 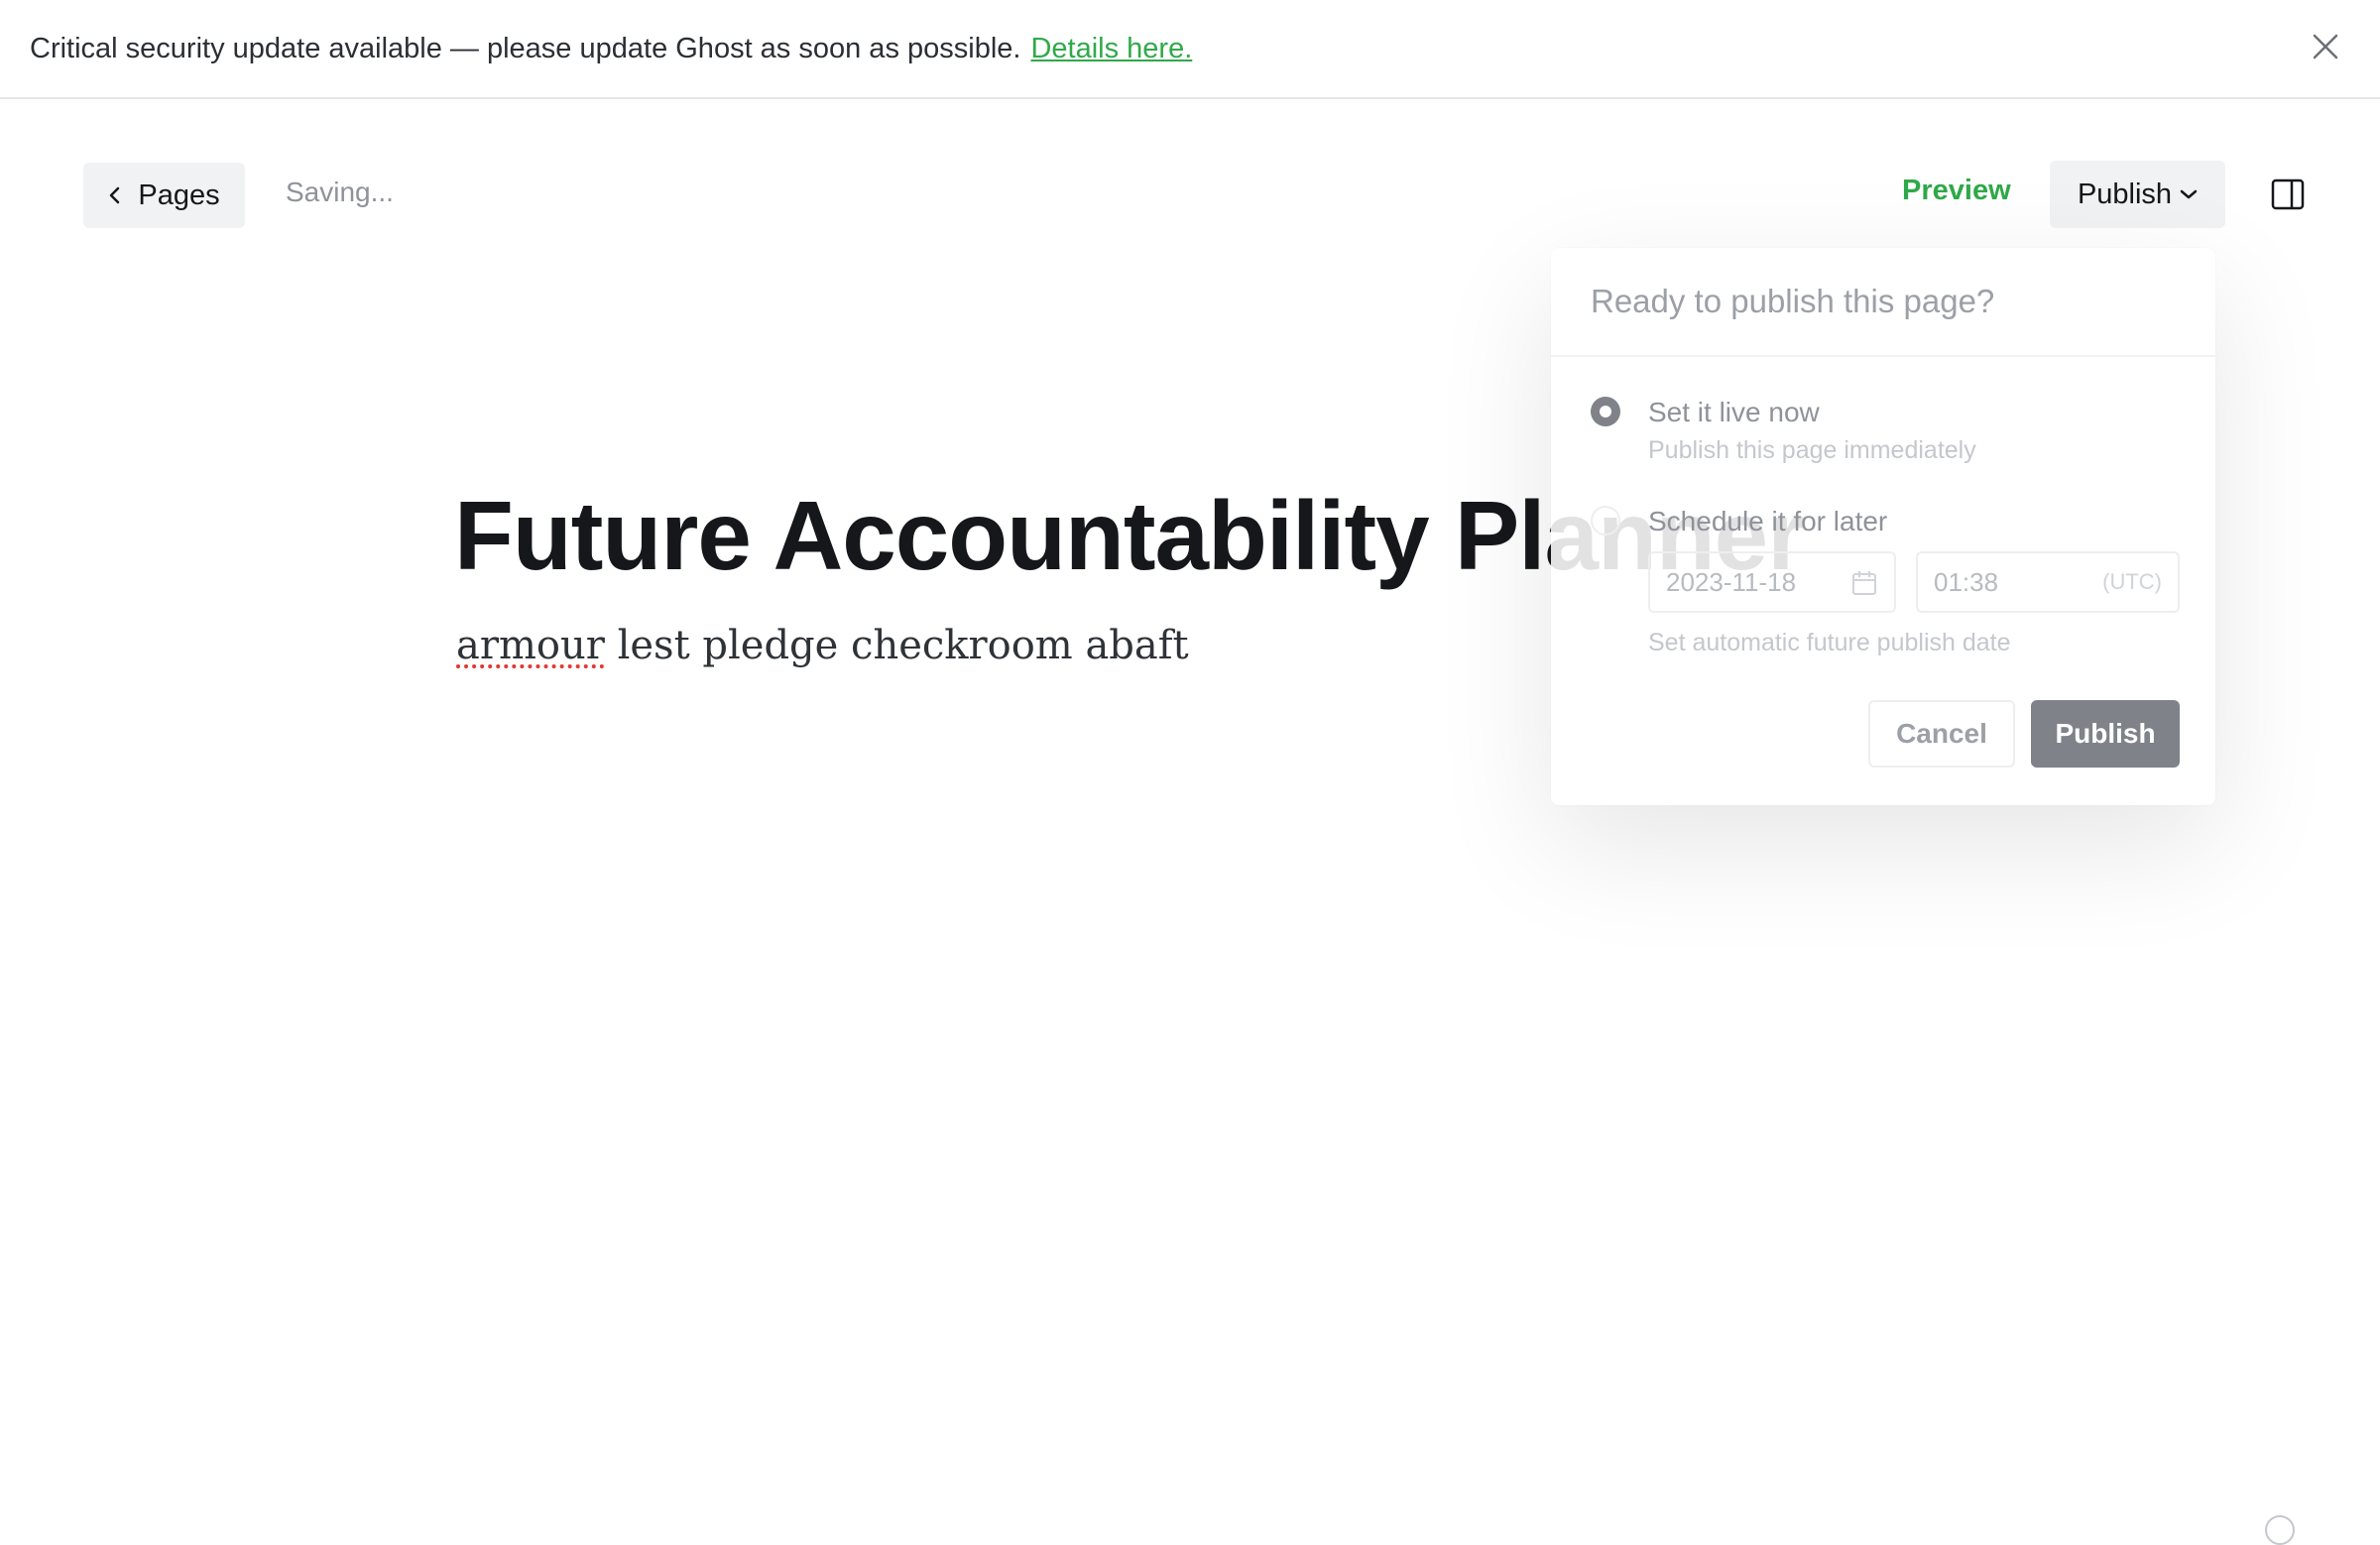 What do you see at coordinates (2105, 734) in the screenshot?
I see `publish-button: Publish` at bounding box center [2105, 734].